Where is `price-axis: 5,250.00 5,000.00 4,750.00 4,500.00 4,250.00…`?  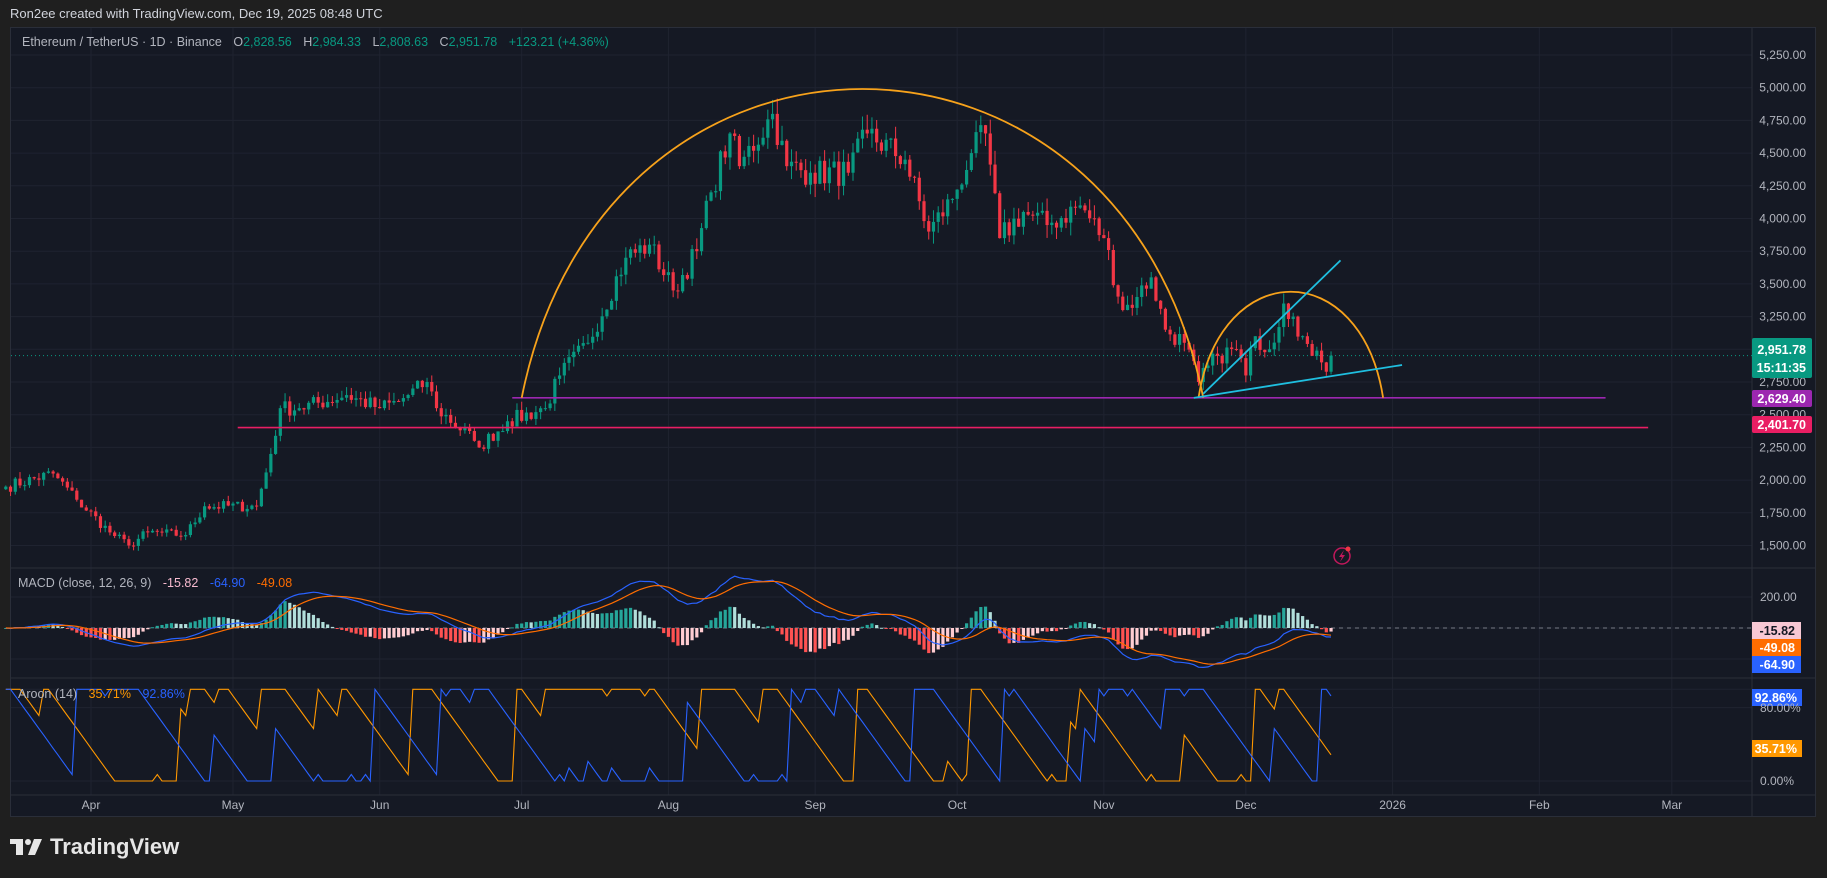
price-axis: 5,250.00 5,000.00 4,750.00 4,500.00 4,250.00… is located at coordinates (1782, 300).